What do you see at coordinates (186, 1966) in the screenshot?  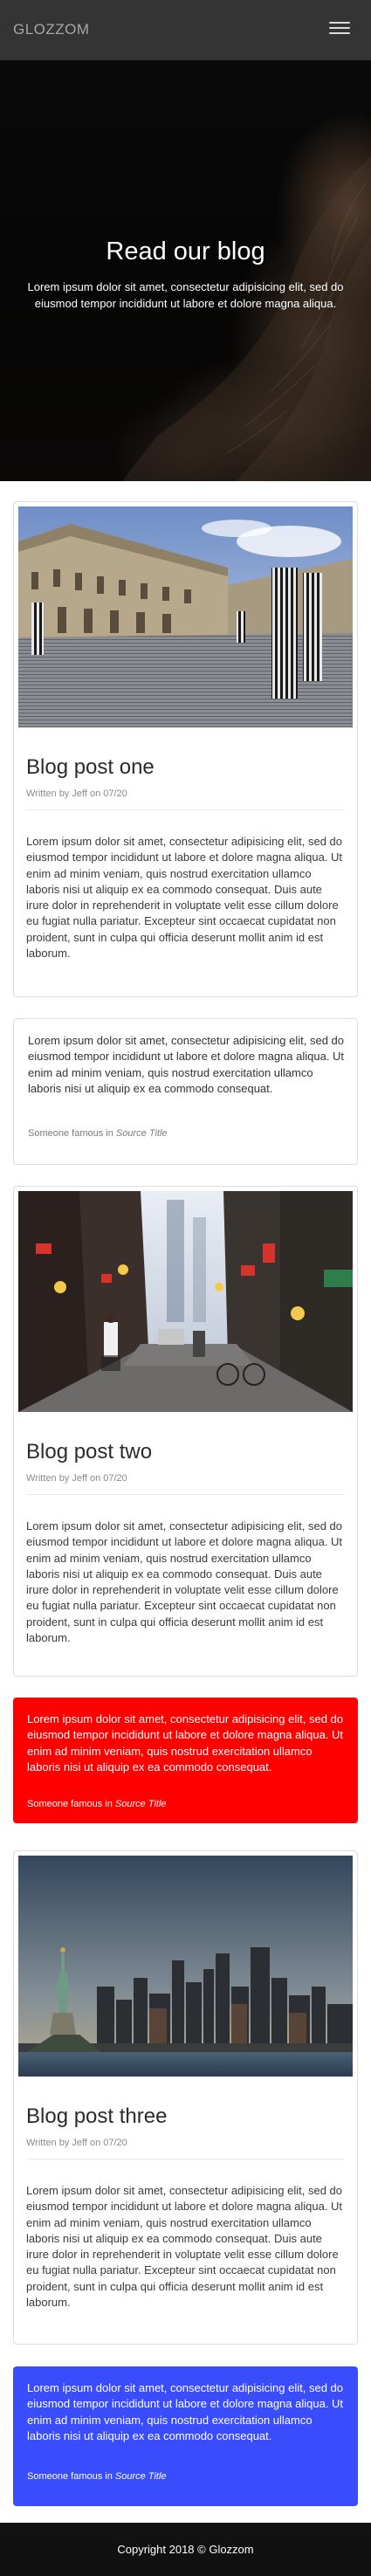 I see `post-image-skyline` at bounding box center [186, 1966].